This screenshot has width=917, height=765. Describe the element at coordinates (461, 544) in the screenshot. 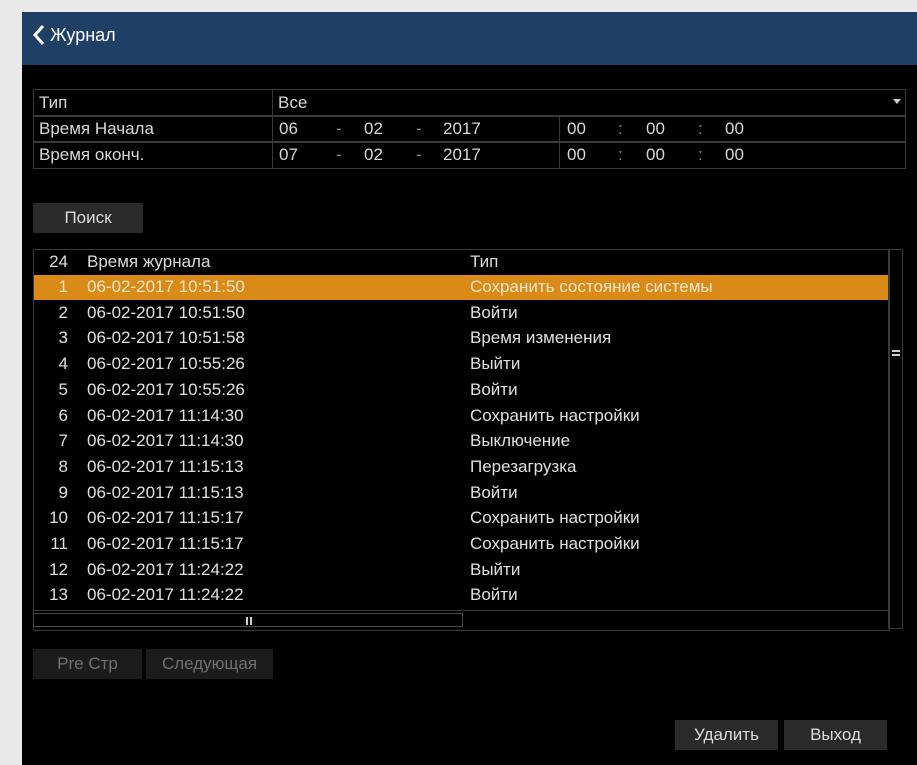

I see `table-row: 11 06-02-2017 11:15:17 Сохранить настройки` at that location.